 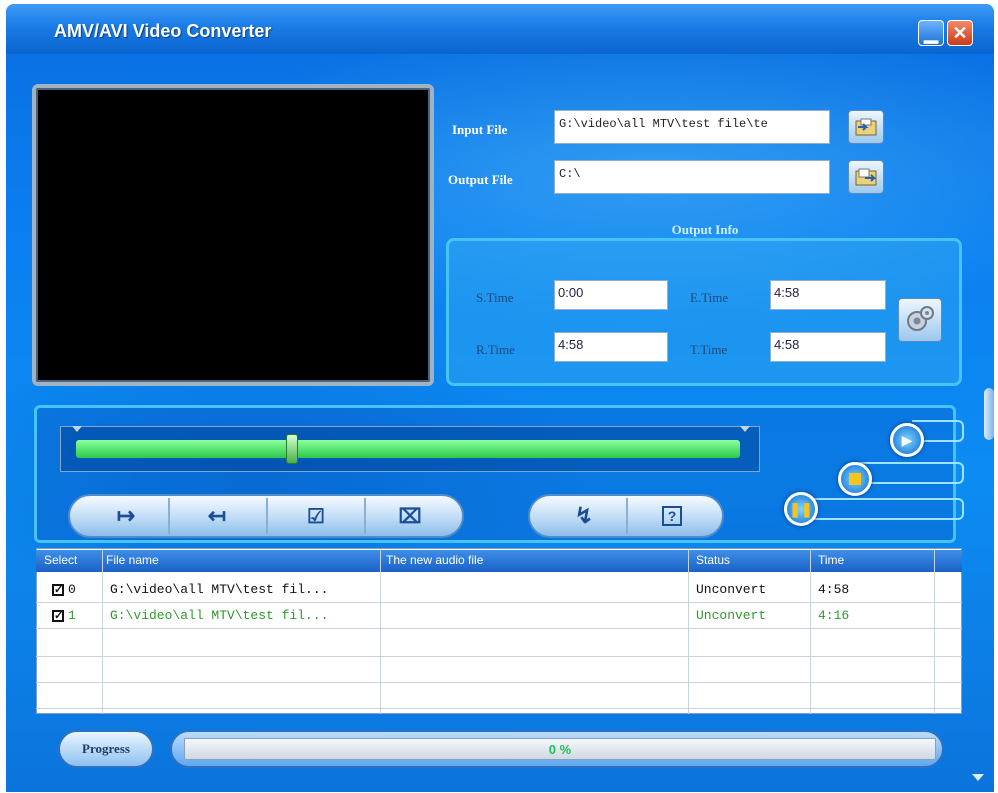 I want to click on s-time-label: S.Time, so click(x=495, y=297).